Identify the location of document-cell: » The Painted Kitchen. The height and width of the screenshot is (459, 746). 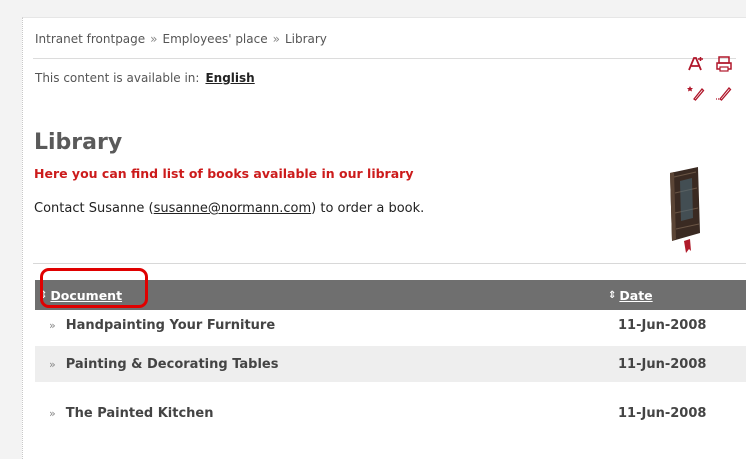
(321, 413).